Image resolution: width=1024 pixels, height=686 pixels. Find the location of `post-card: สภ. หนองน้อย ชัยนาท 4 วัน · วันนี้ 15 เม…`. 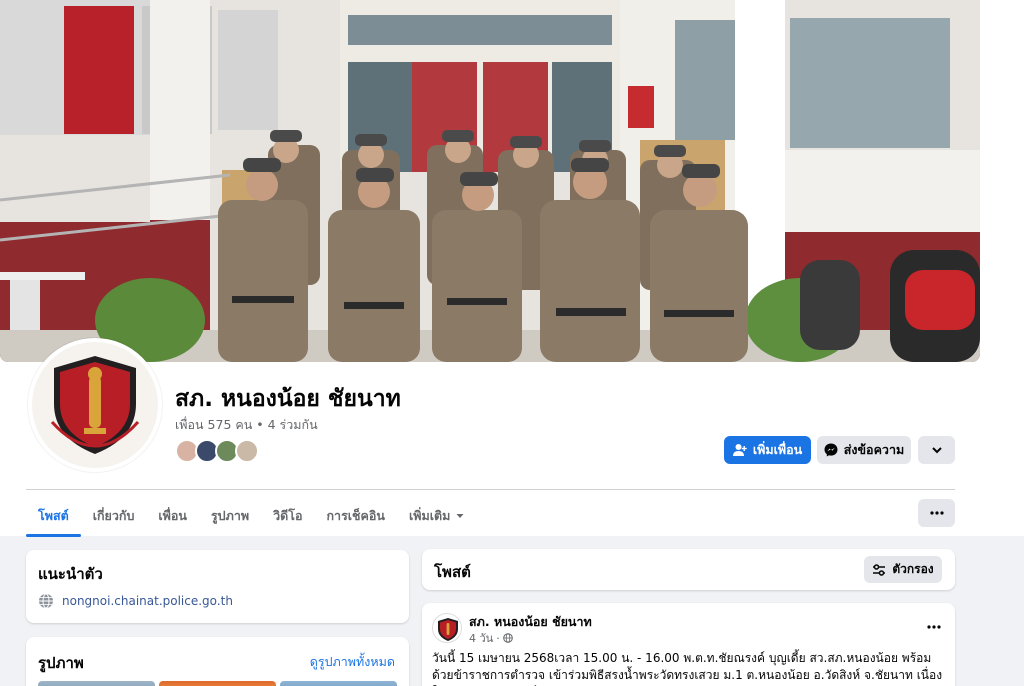

post-card: สภ. หนองน้อย ชัยนาท 4 วัน · วันนี้ 15 เม… is located at coordinates (688, 644).